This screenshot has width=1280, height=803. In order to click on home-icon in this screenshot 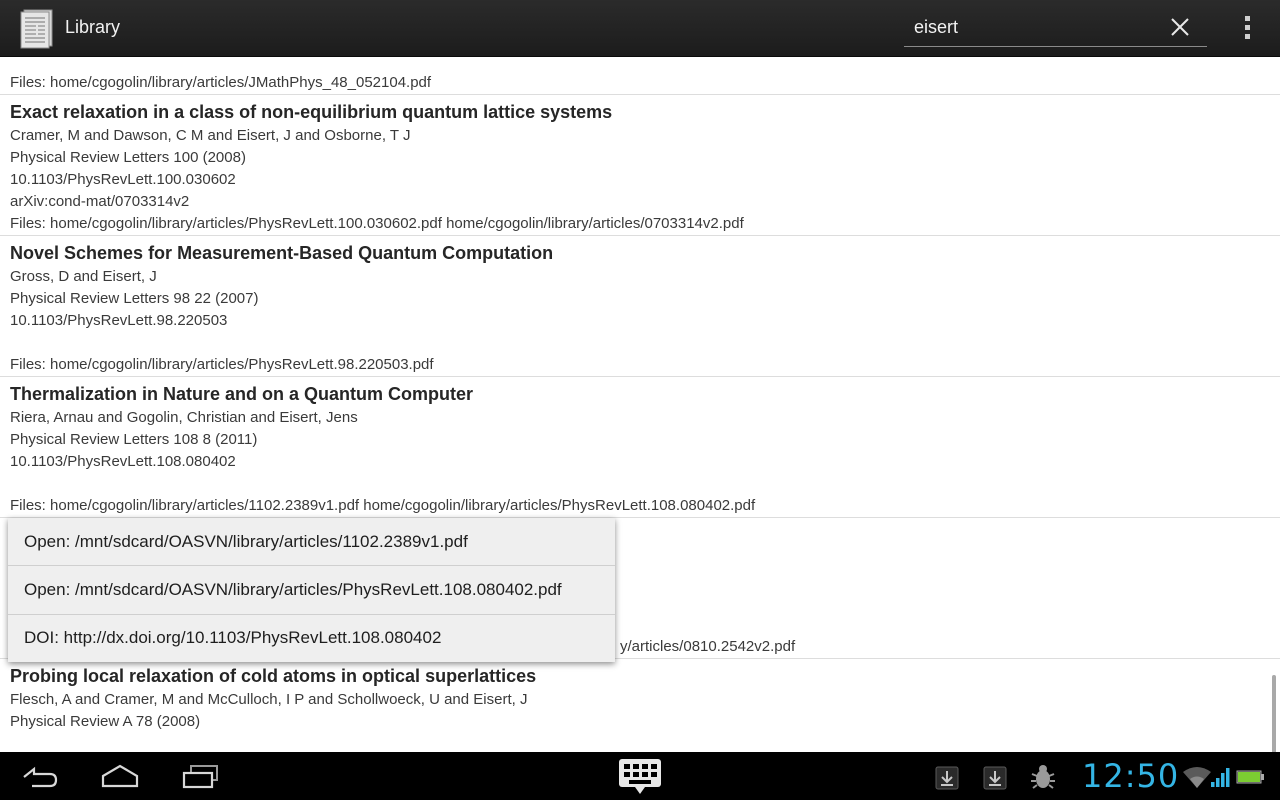, I will do `click(120, 779)`.